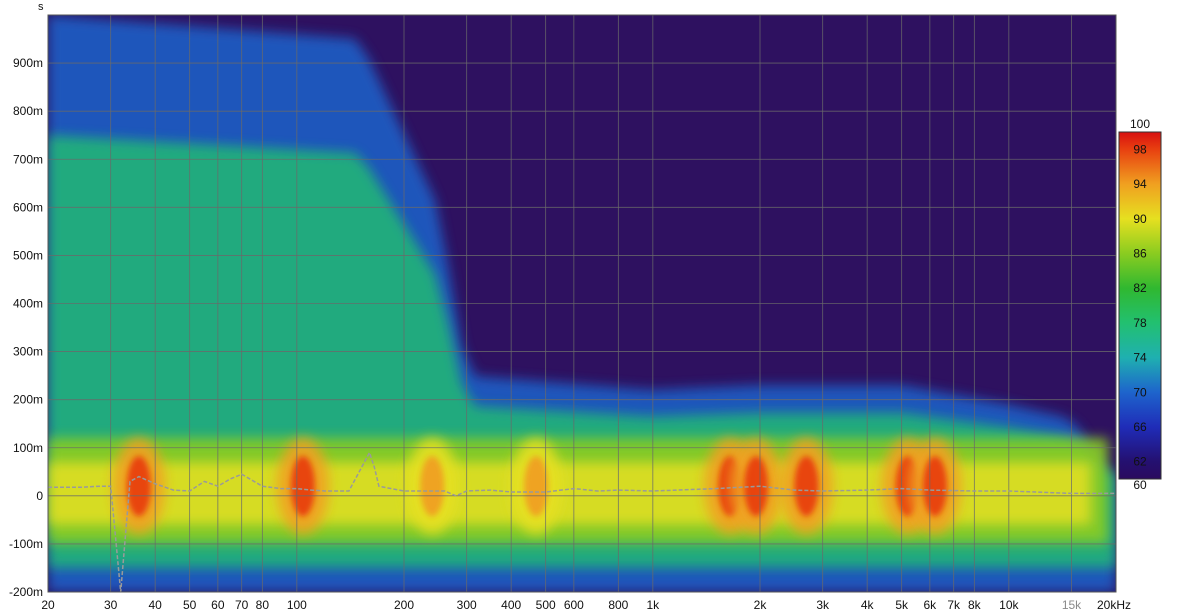  Describe the element at coordinates (1072, 605) in the screenshot. I see `x-tick-label: 15k` at that location.